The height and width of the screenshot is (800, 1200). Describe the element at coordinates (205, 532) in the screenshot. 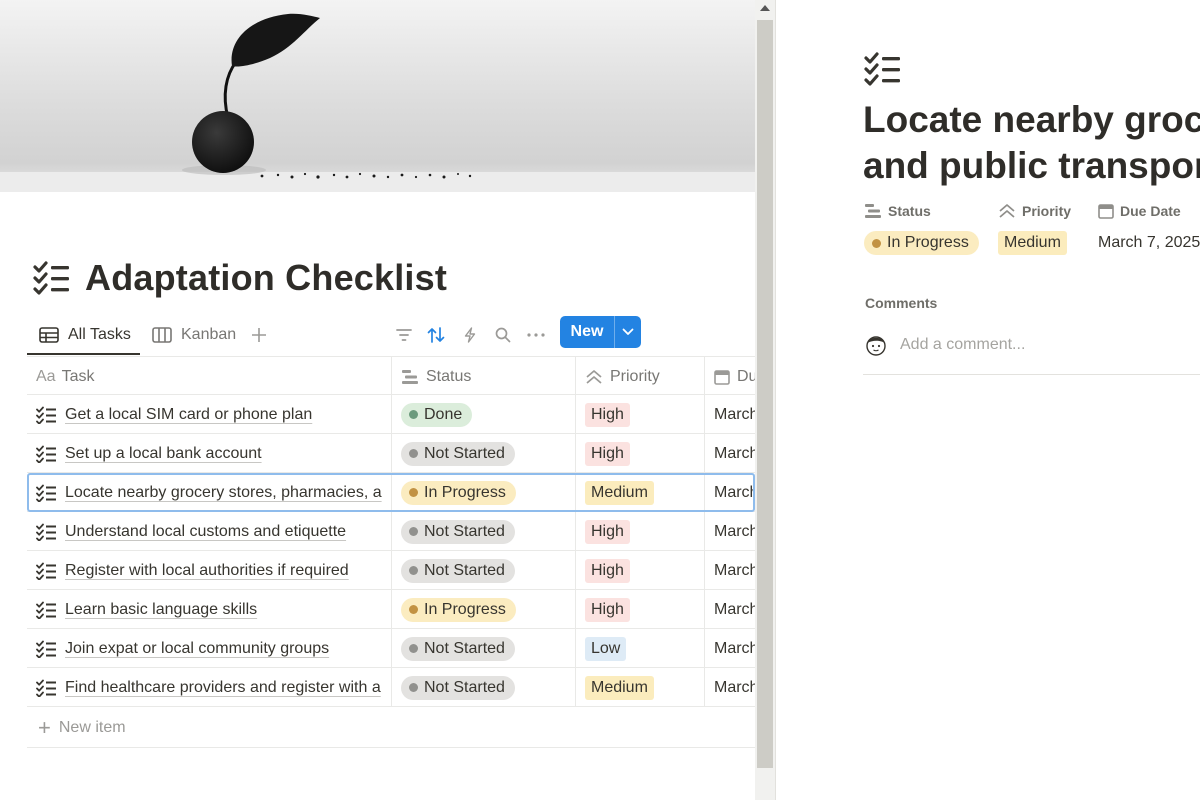

I see `task-name: Understand local customs and etiquette` at that location.